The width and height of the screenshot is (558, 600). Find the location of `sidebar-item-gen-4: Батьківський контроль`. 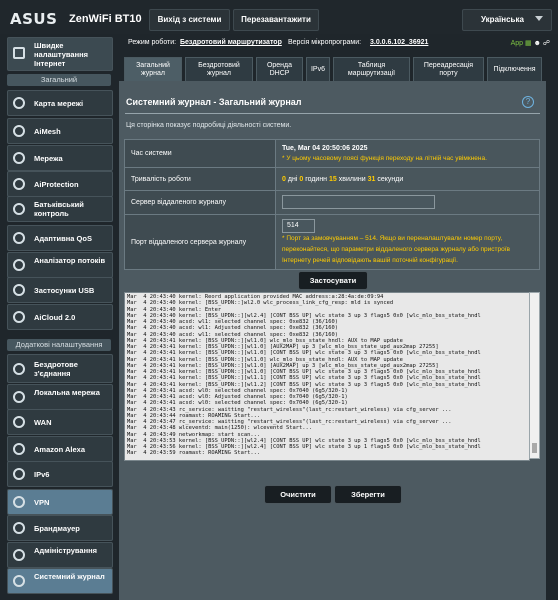

sidebar-item-gen-4: Батьківський контроль is located at coordinates (60, 209).